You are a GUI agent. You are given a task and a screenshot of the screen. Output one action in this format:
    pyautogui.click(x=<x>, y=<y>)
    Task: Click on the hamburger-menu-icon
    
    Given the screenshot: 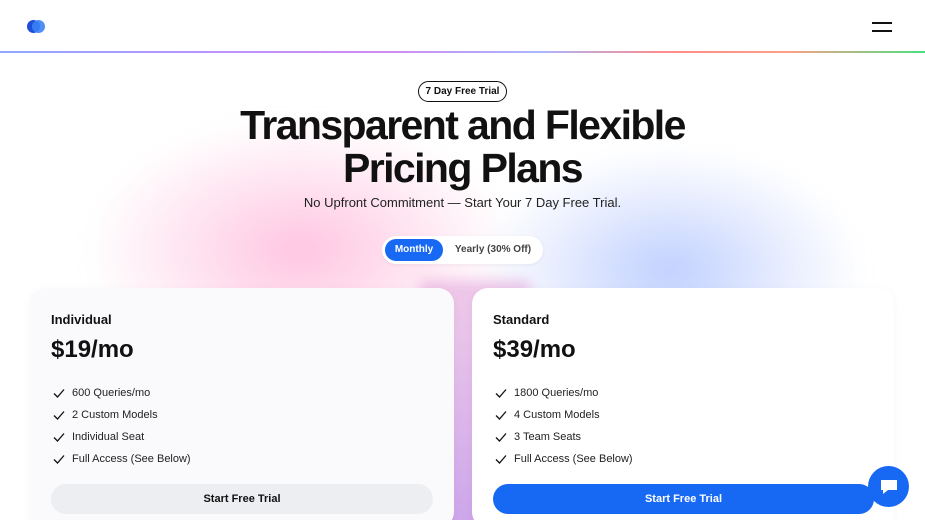 What is the action you would take?
    pyautogui.click(x=883, y=27)
    